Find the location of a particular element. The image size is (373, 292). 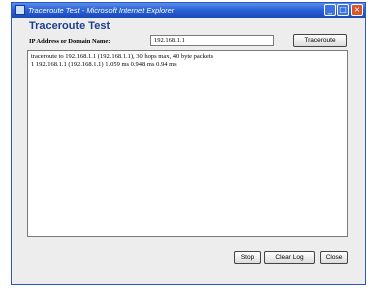

ip-address-label: IP Address or Domain Name: is located at coordinates (70, 41).